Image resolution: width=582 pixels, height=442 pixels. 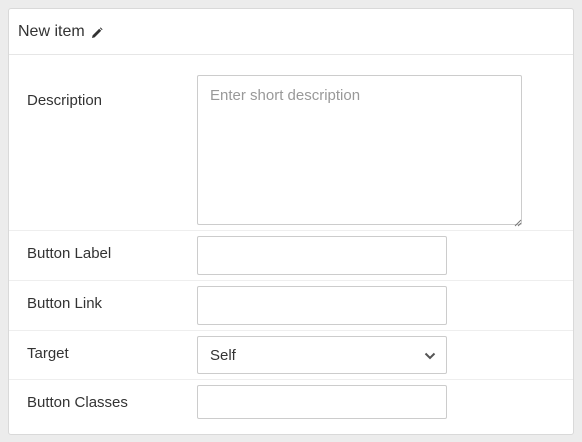 What do you see at coordinates (518, 220) in the screenshot?
I see `resize-grip-icon` at bounding box center [518, 220].